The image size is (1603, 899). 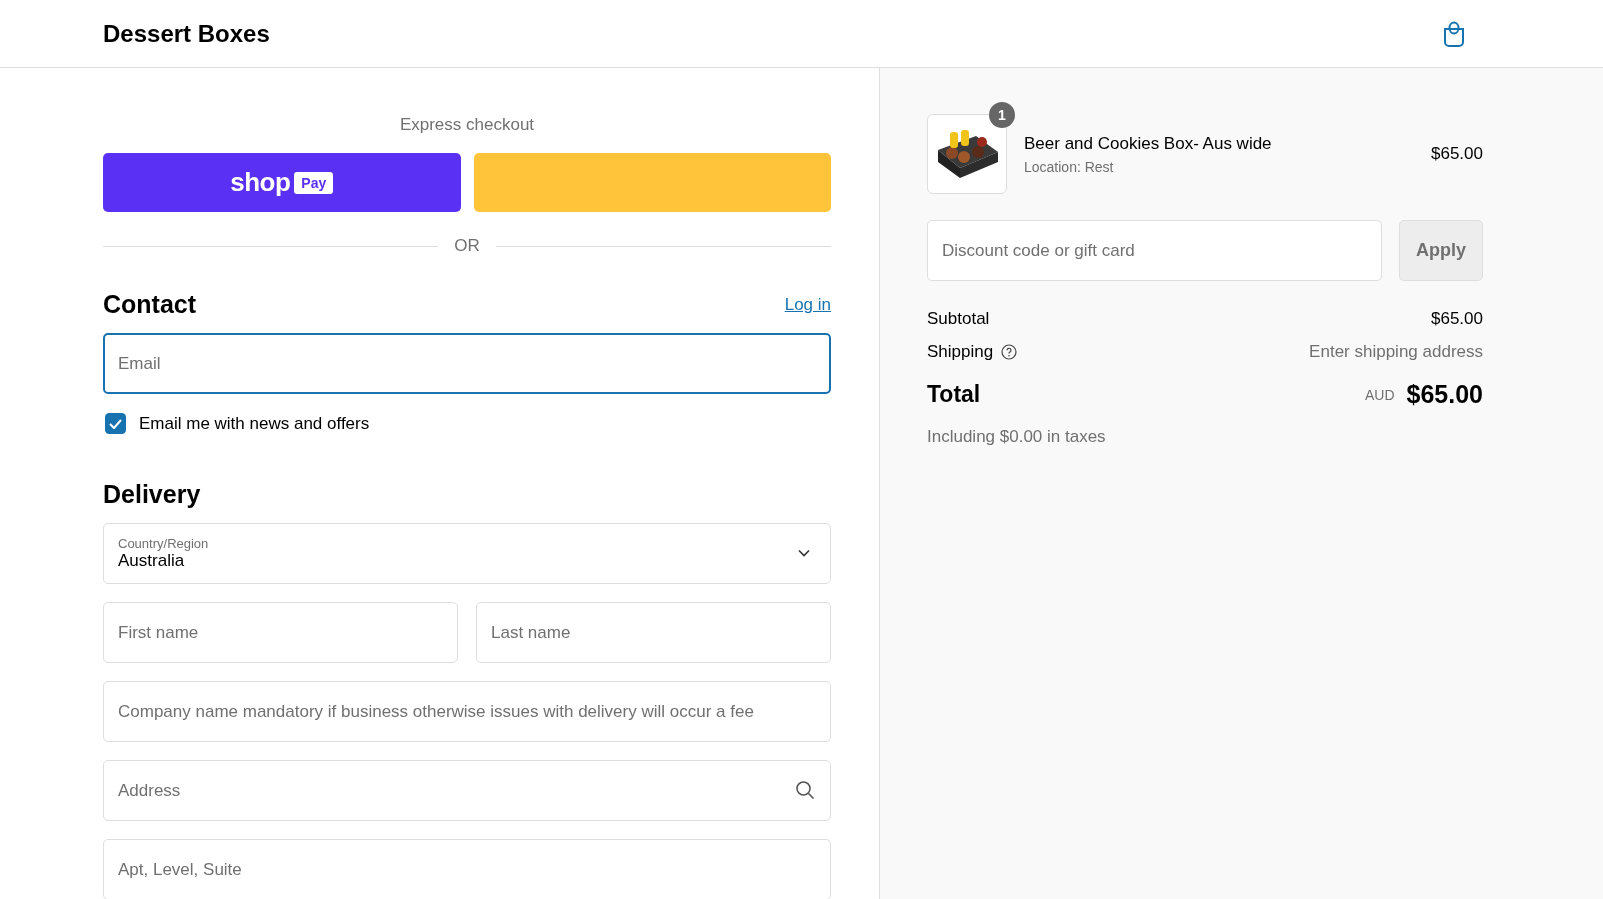 What do you see at coordinates (1444, 394) in the screenshot?
I see `total-amount: $65.00` at bounding box center [1444, 394].